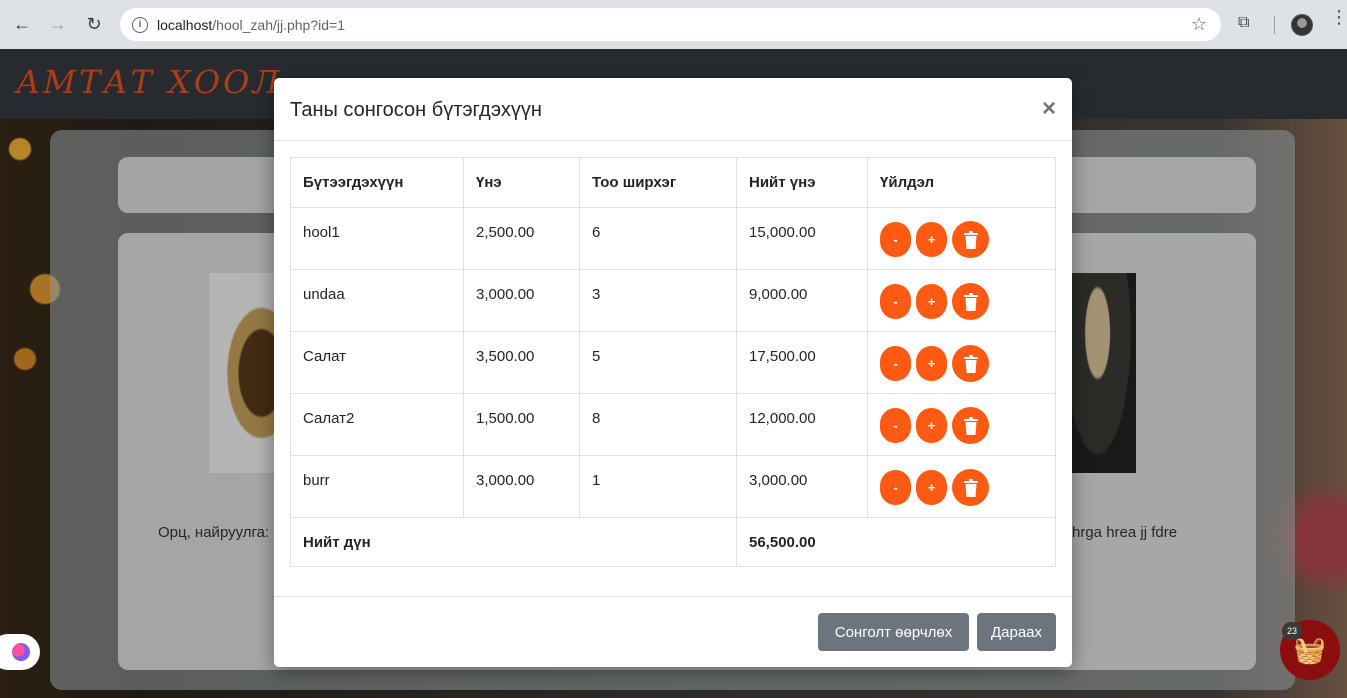 This screenshot has height=698, width=1347. What do you see at coordinates (377, 238) in the screenshot?
I see `product-name: hool1` at bounding box center [377, 238].